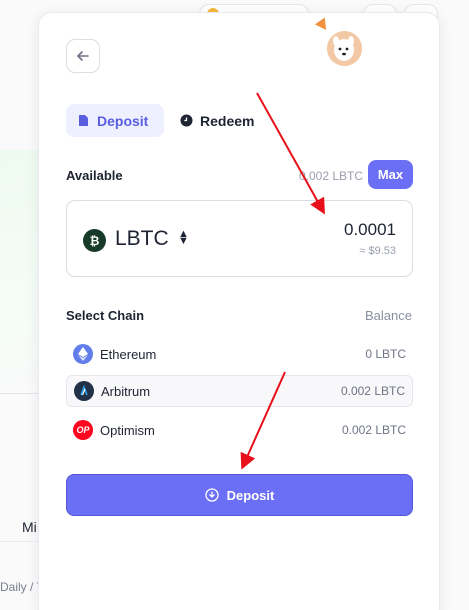 The height and width of the screenshot is (610, 469). I want to click on optimism-icon: OP, so click(83, 430).